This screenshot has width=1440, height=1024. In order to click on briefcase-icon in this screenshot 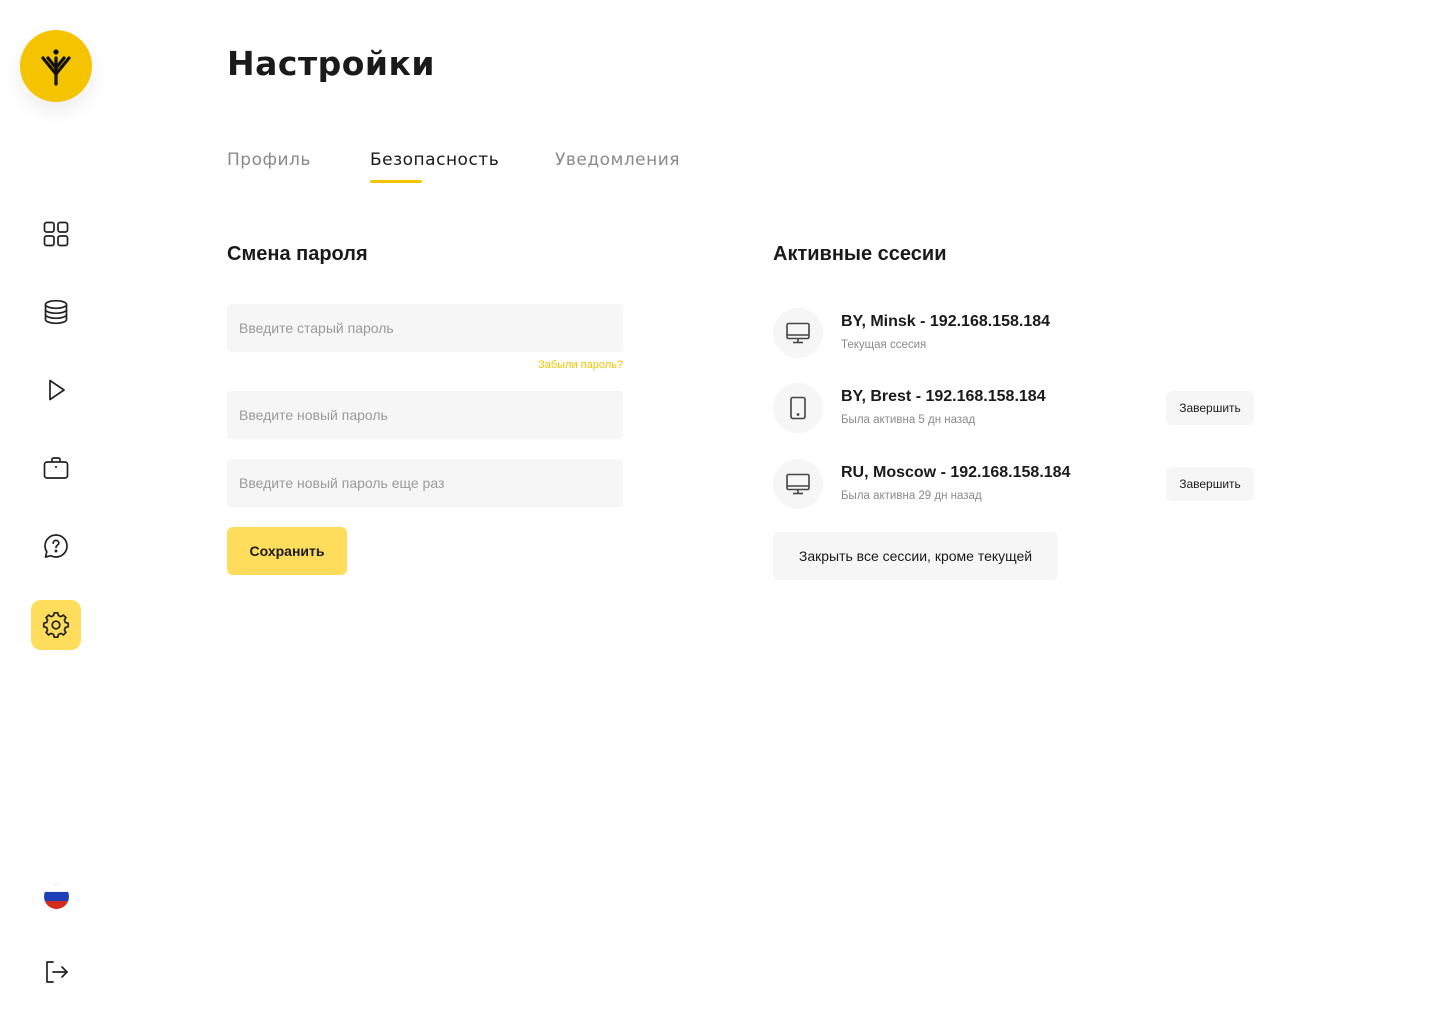, I will do `click(56, 468)`.